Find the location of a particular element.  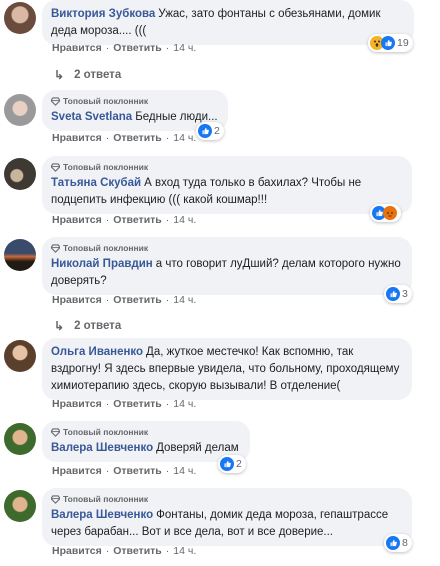

comment-author: Sveta Svetlana is located at coordinates (91, 117).